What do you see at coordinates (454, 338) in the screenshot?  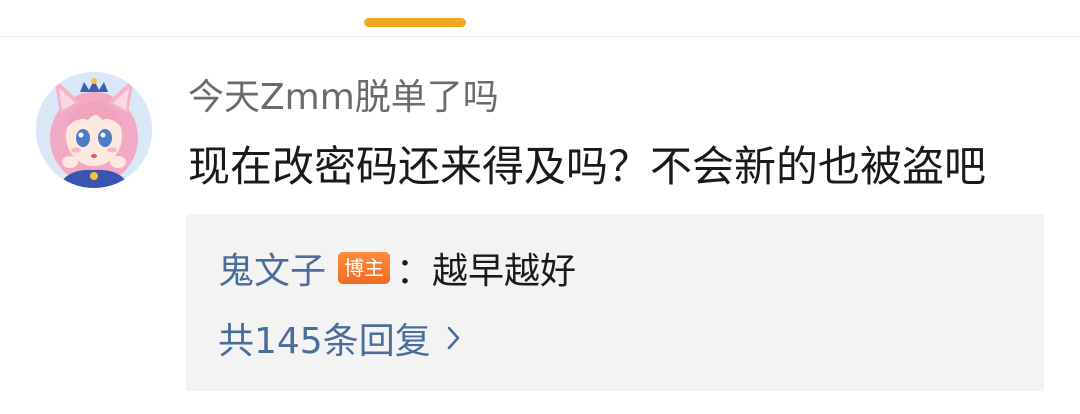 I see `chevron-right-icon` at bounding box center [454, 338].